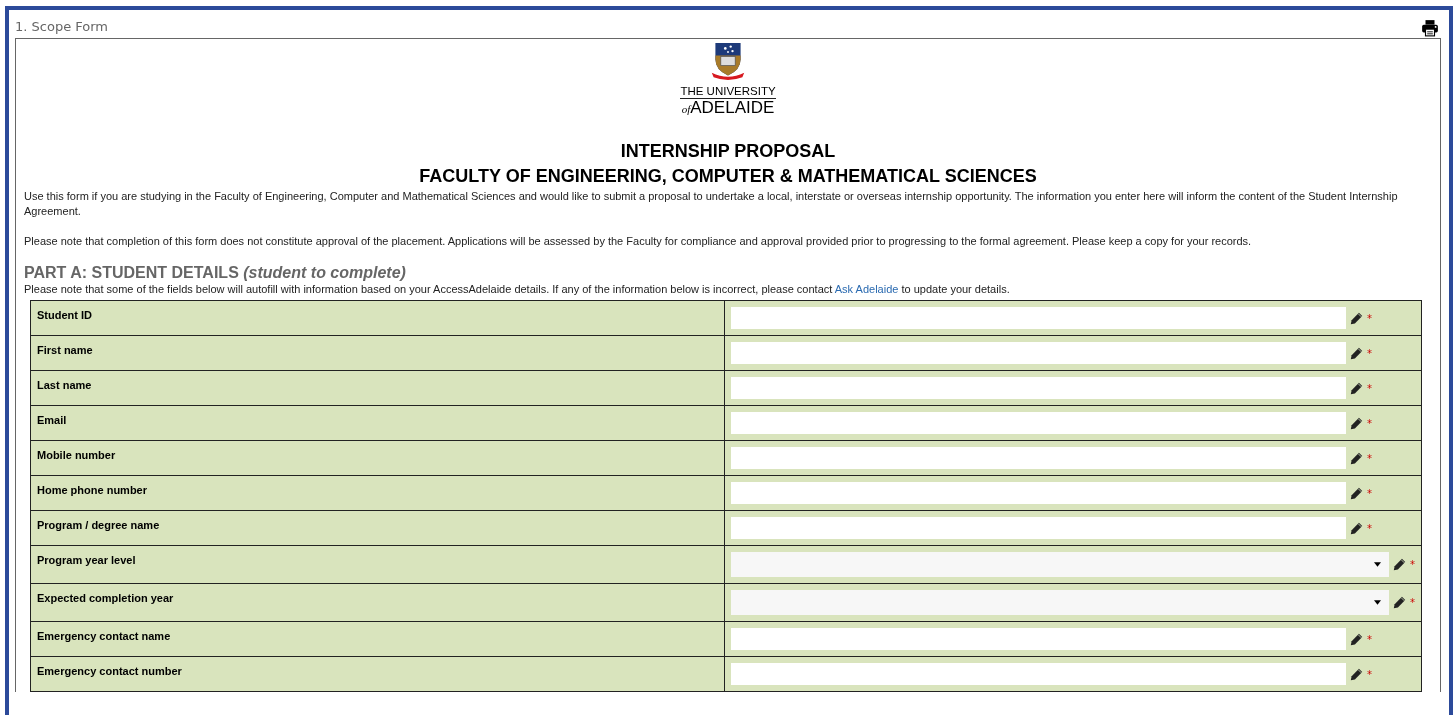 The image size is (1456, 715). Describe the element at coordinates (215, 273) in the screenshot. I see `section-heading: PART A: STUDENT DETAILS (student to complete)` at that location.